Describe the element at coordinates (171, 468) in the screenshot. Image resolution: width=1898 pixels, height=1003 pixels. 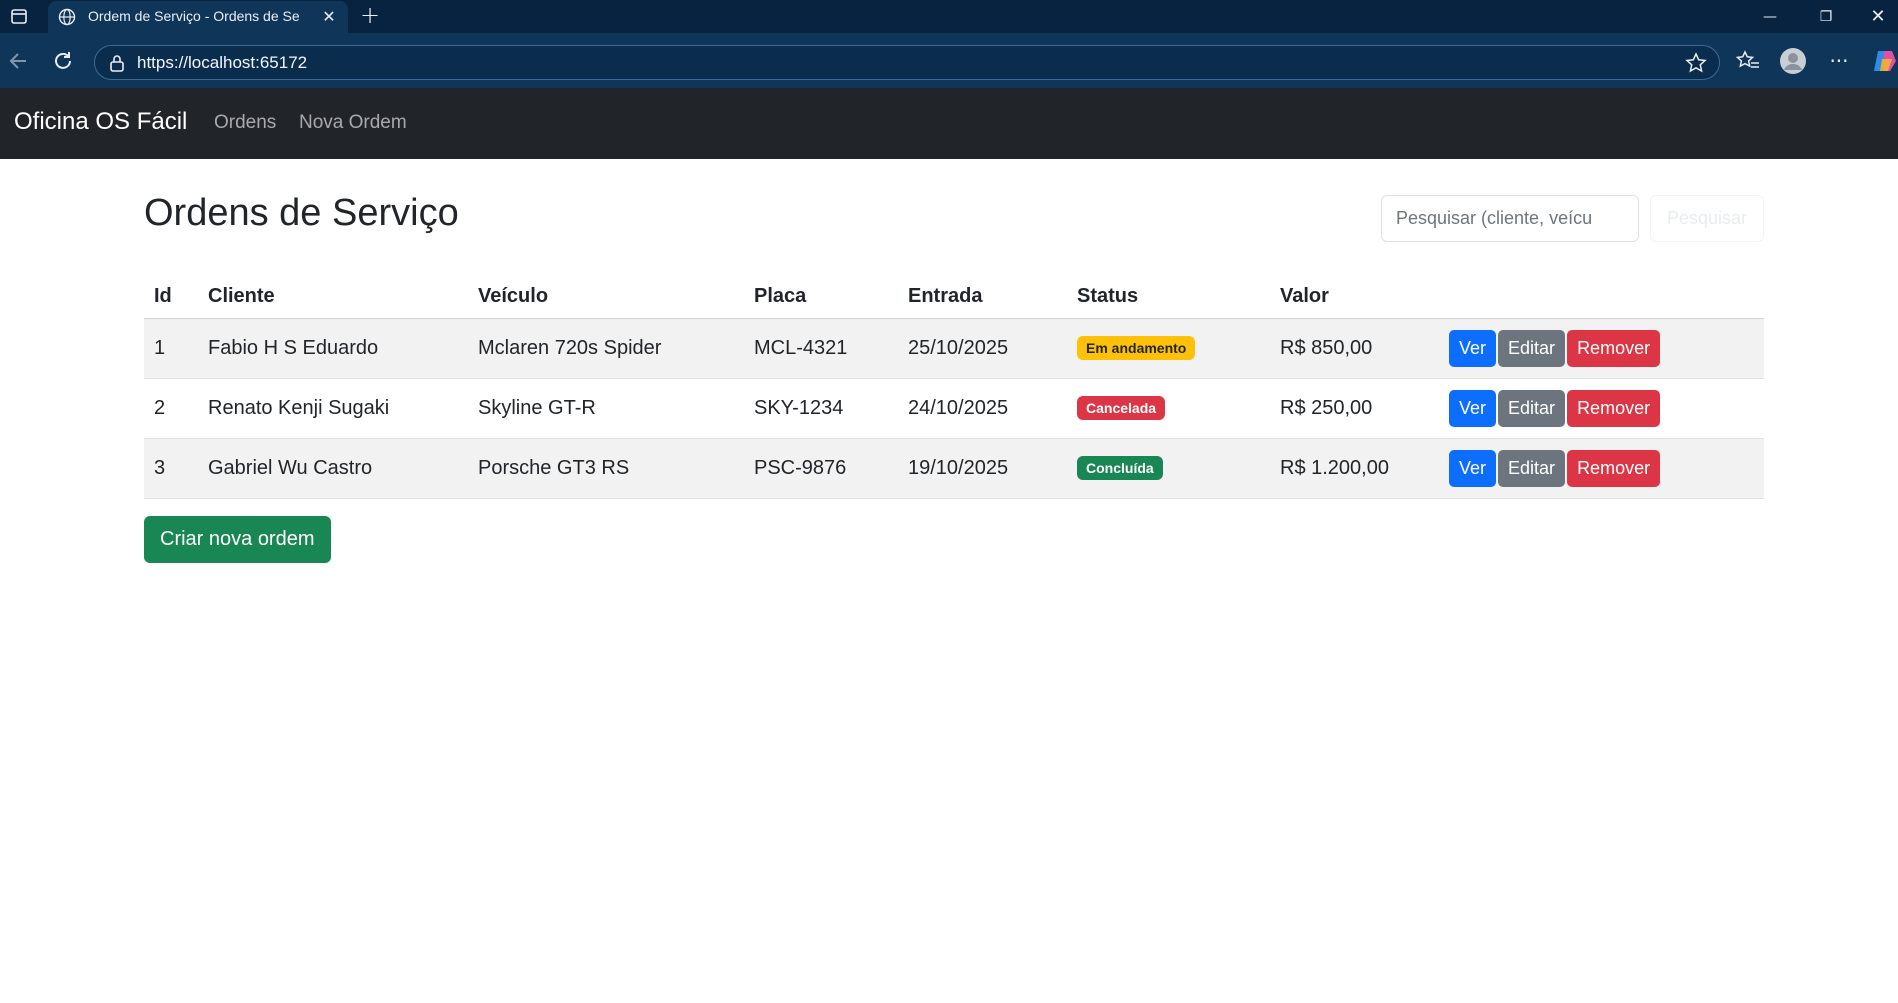
I see `cell-id: 3` at that location.